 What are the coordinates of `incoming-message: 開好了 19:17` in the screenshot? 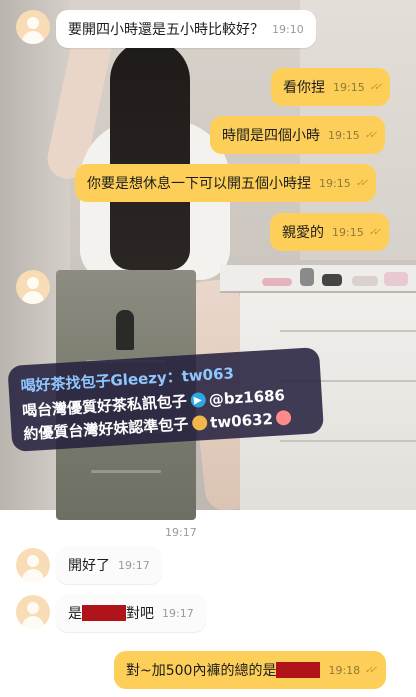 It's located at (109, 565).